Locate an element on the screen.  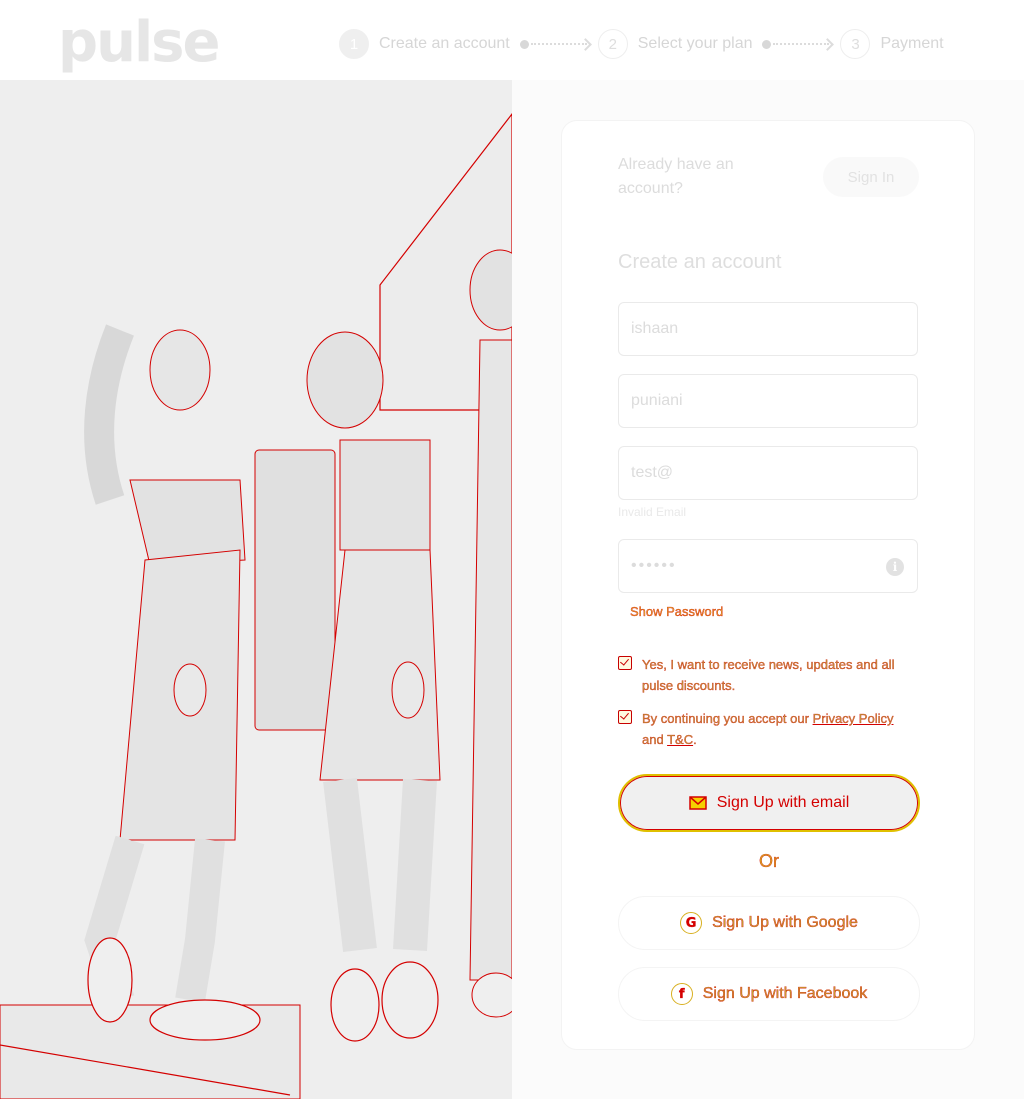
step-number: 3 is located at coordinates (855, 44).